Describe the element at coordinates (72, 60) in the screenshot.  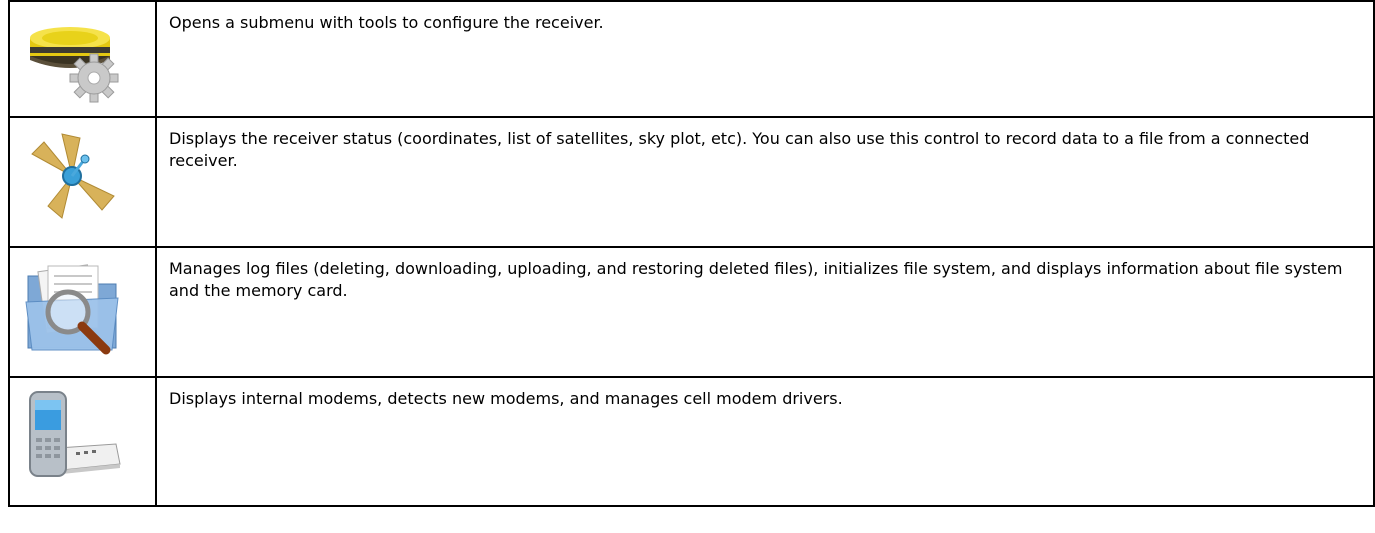
I see `receiver-config-icon` at that location.